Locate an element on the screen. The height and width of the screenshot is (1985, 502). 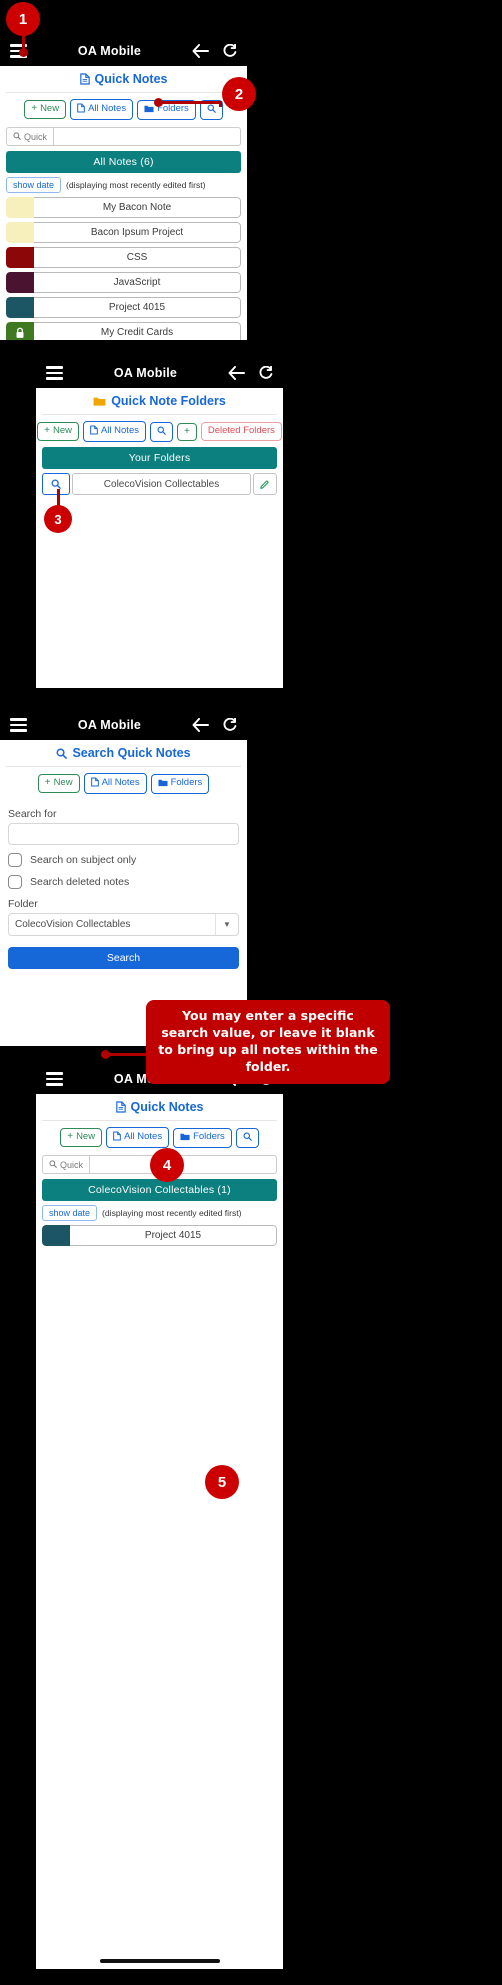
folder-search-button is located at coordinates (56, 484).